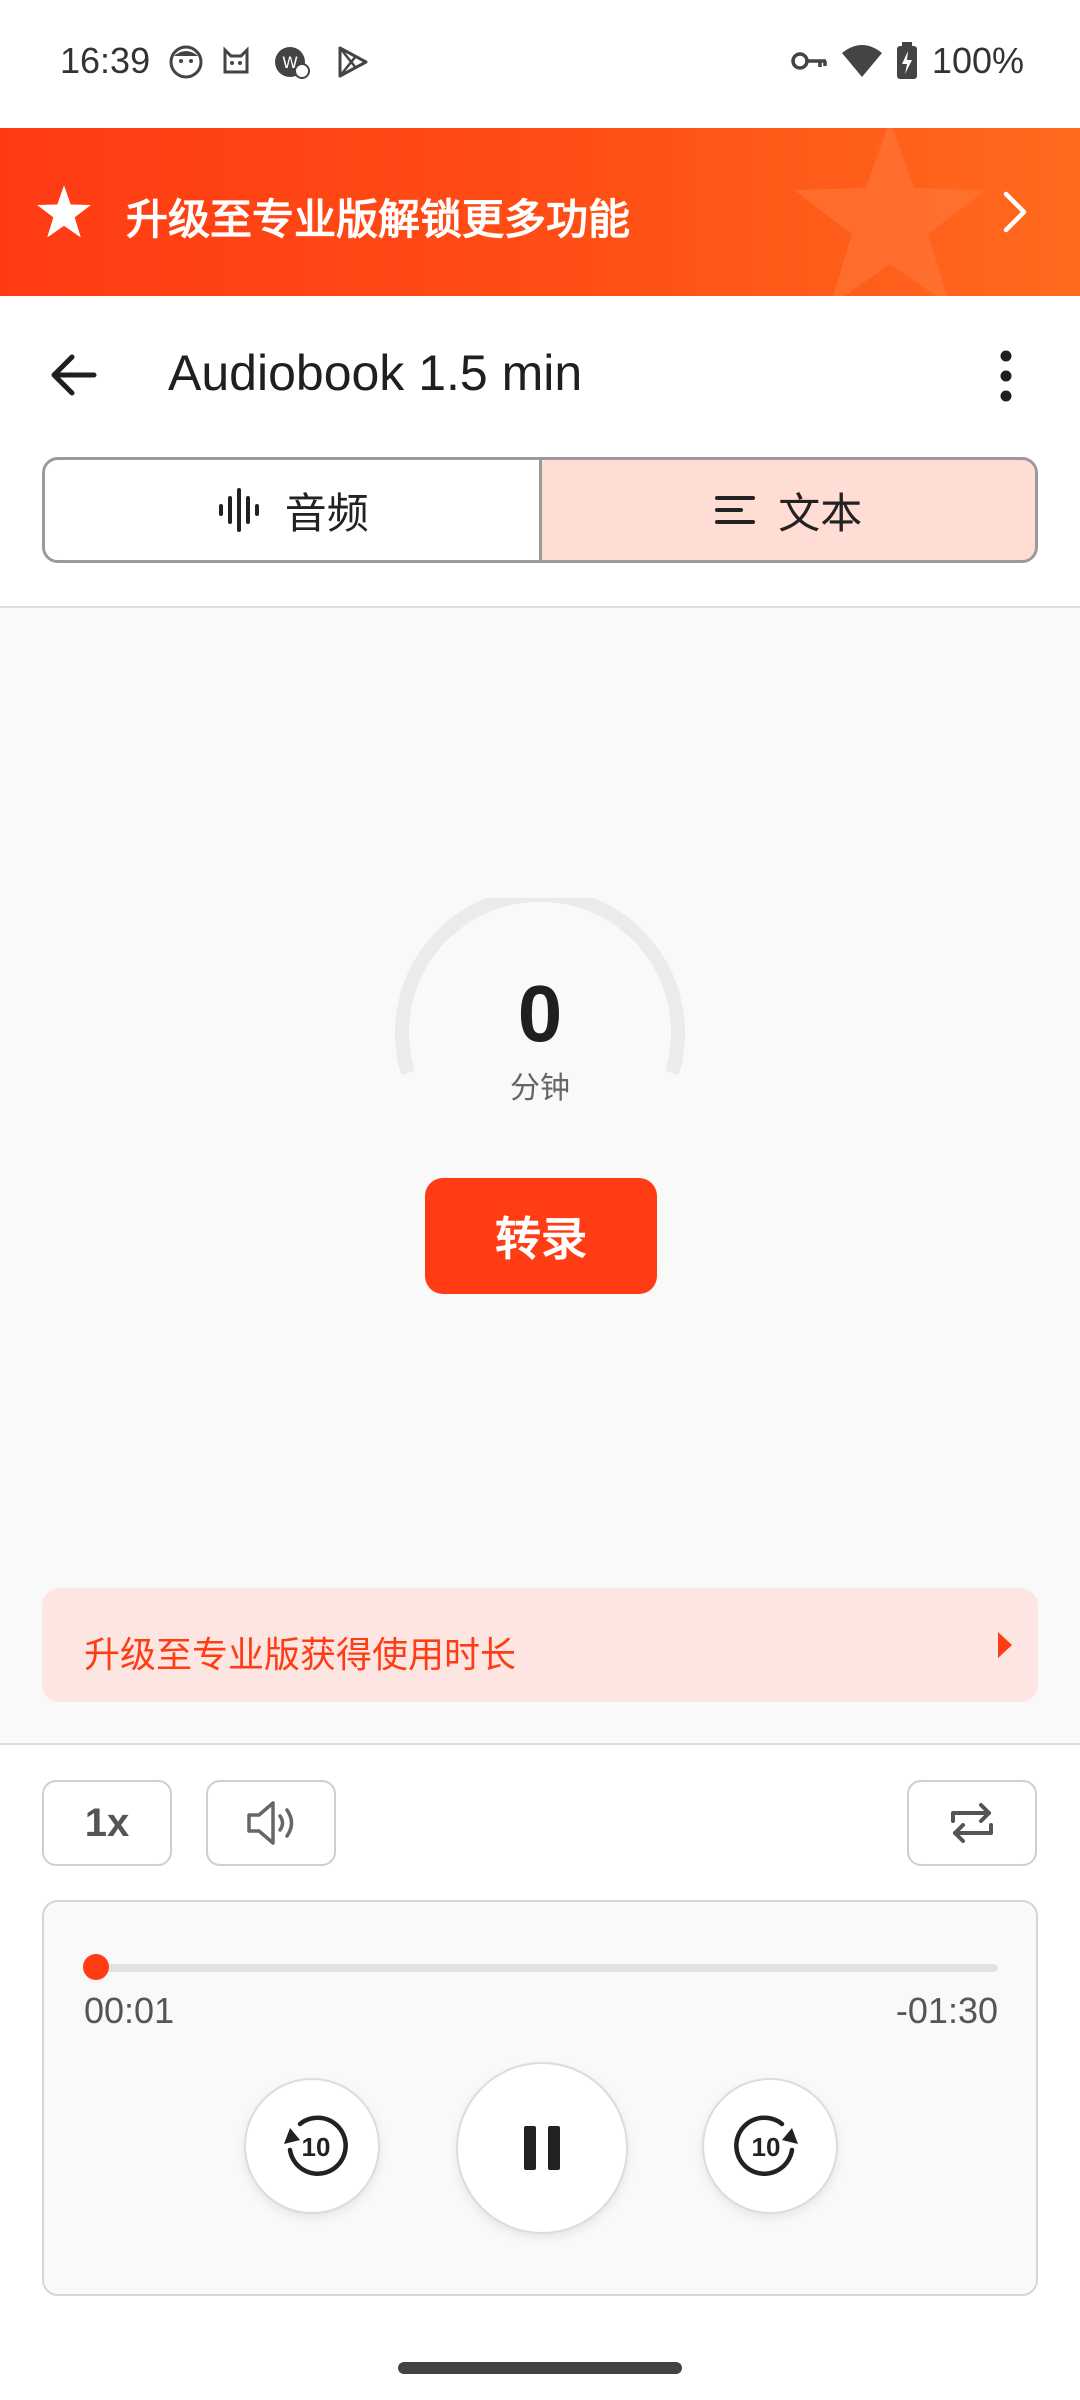 The height and width of the screenshot is (2400, 1080). What do you see at coordinates (977, 60) in the screenshot?
I see `battery-percentage: 100%` at bounding box center [977, 60].